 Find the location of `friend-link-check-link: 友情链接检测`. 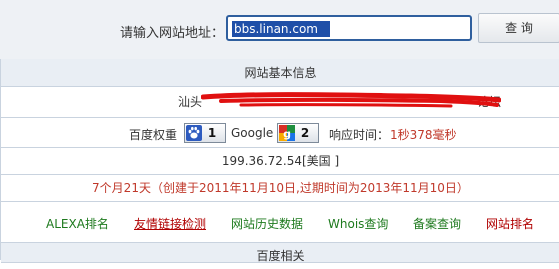

friend-link-check-link: 友情链接检测 is located at coordinates (170, 223).